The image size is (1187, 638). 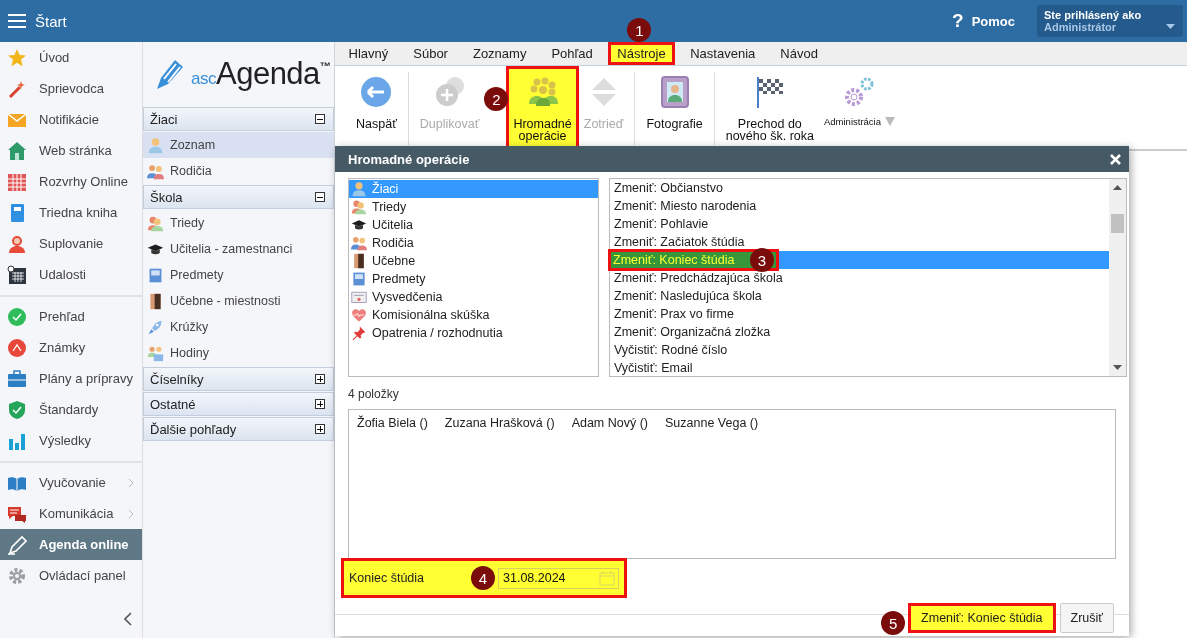 What do you see at coordinates (238, 249) in the screenshot?
I see `nav-item: Učitelia - zamestnanci` at bounding box center [238, 249].